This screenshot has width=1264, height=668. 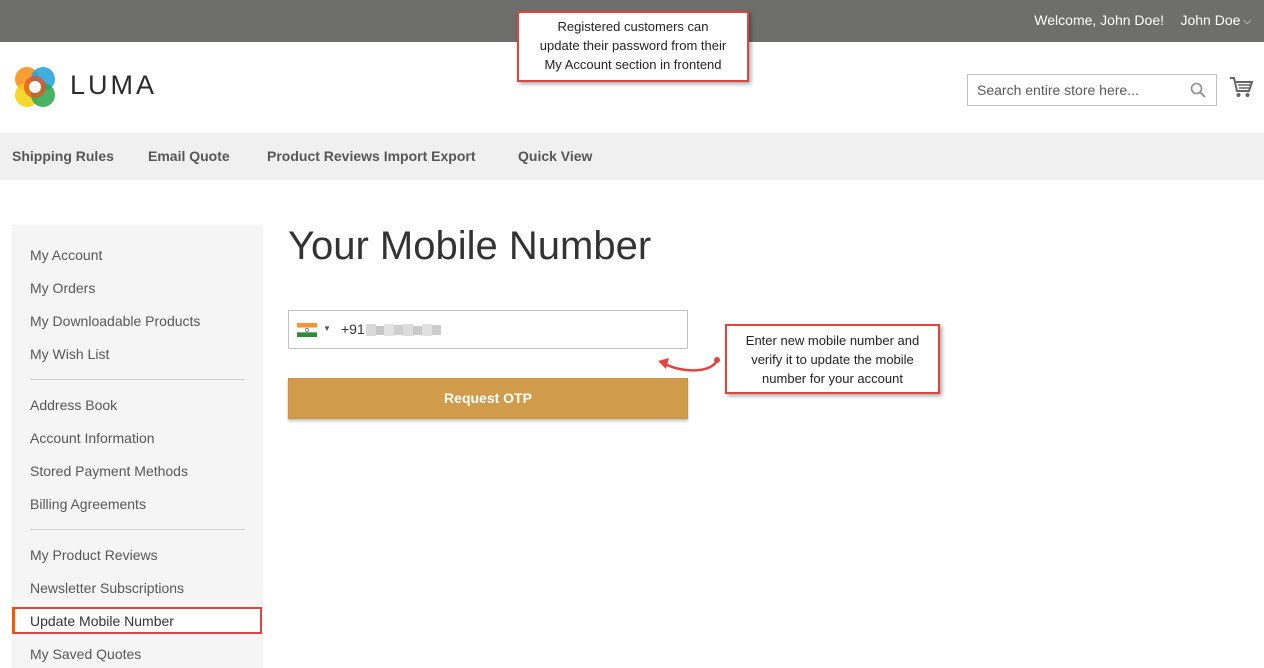 I want to click on callout-arrow, so click(x=689, y=364).